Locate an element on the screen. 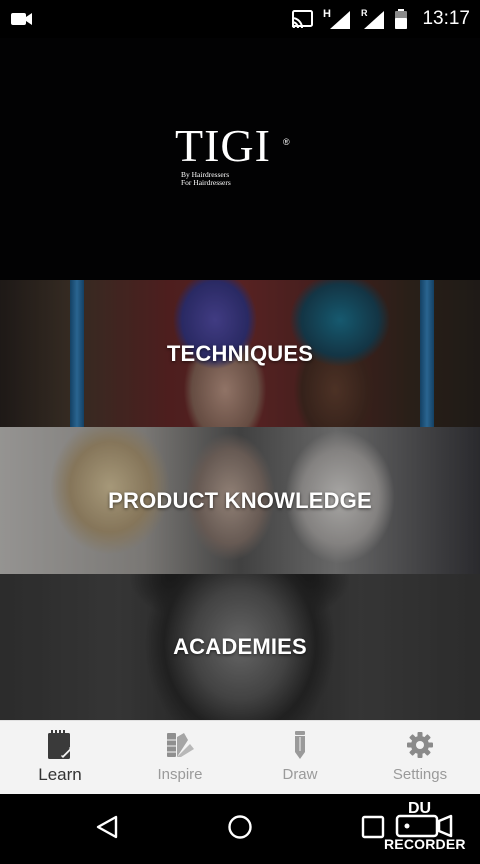  back-icon is located at coordinates (107, 829).